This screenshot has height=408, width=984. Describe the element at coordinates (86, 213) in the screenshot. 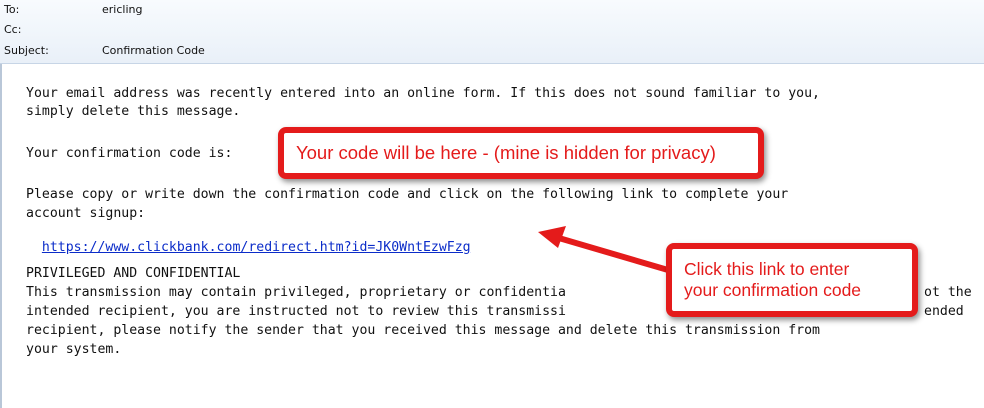

I see `body-paragraph-2-line-2: account signup:` at that location.